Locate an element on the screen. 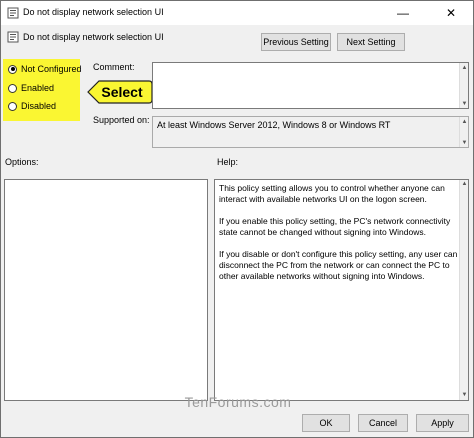  apply-button: Apply is located at coordinates (442, 423).